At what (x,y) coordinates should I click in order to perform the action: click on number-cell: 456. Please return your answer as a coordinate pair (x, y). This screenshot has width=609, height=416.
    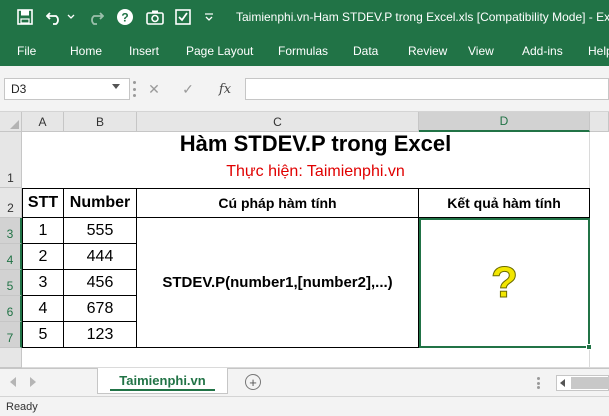
    Looking at the image, I should click on (100, 283).